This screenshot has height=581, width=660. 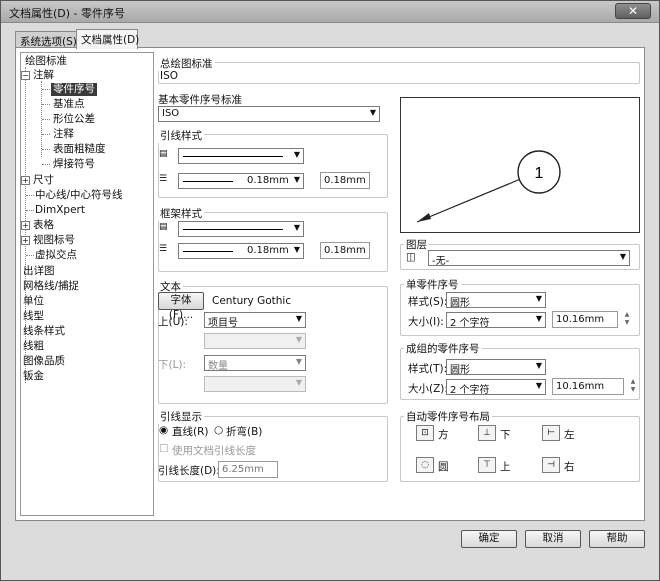 What do you see at coordinates (43, 75) in the screenshot?
I see `tree-item-annotations: 注解` at bounding box center [43, 75].